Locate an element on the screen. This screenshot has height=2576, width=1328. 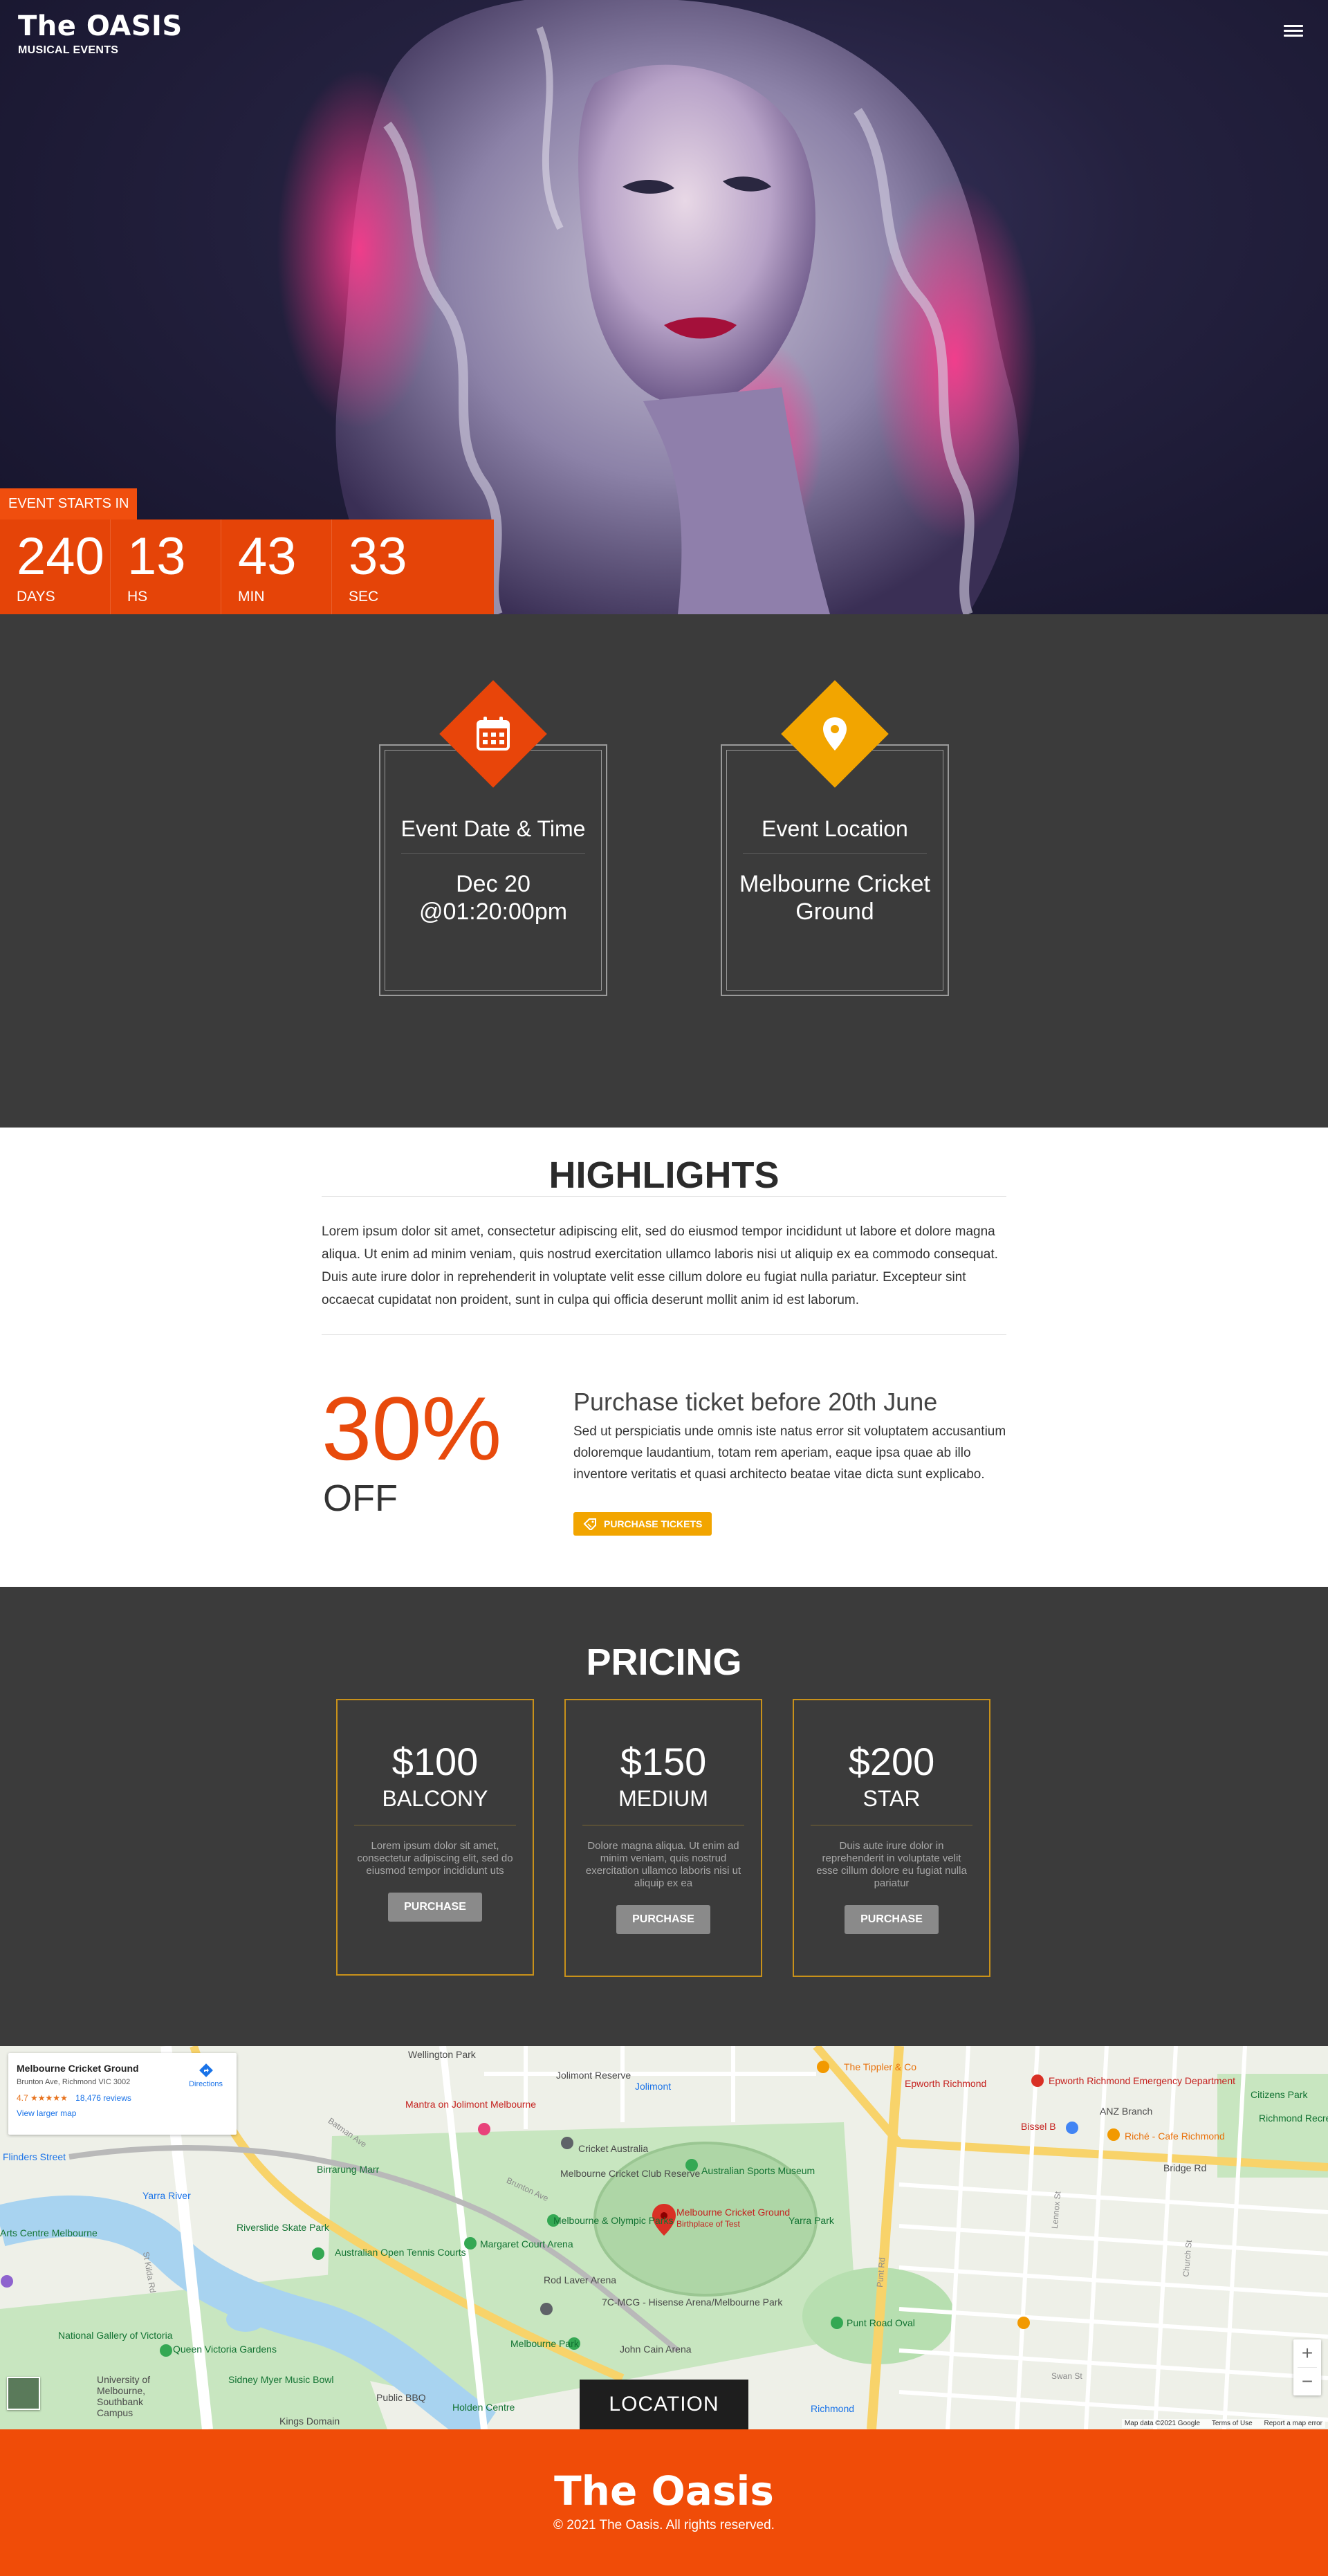
location-line: Melbourne Cricket is located at coordinates (834, 884).